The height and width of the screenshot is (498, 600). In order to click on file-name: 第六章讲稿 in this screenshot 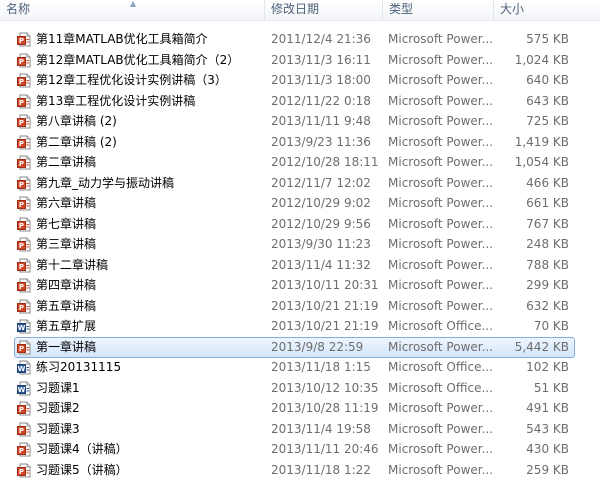, I will do `click(66, 203)`.